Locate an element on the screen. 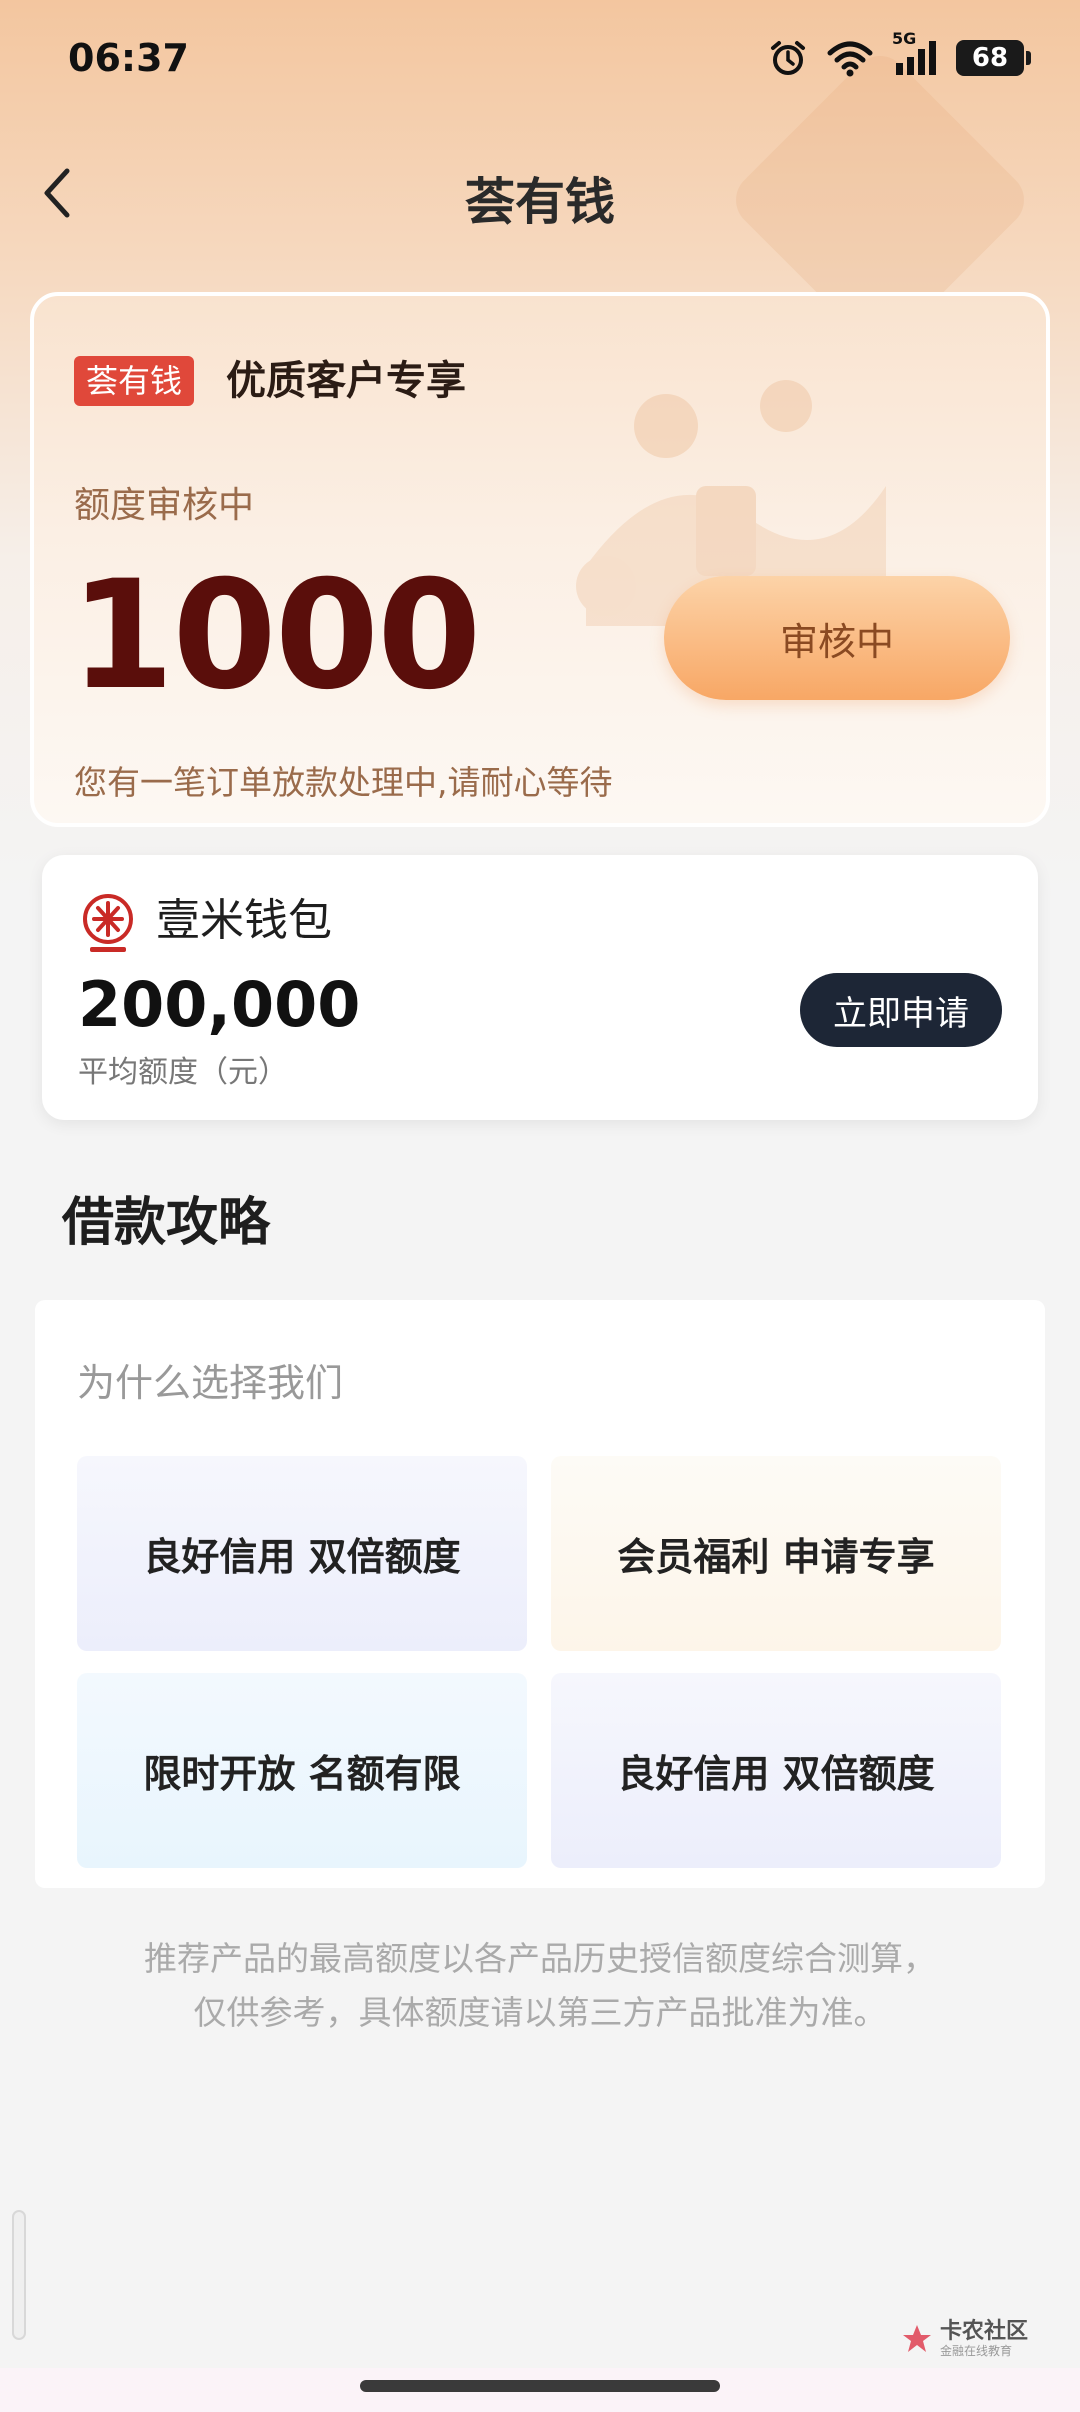 Image resolution: width=1080 pixels, height=2412 pixels. disclaimer-line: 仅供参考，具体额度请以第三方产品批准为准。 is located at coordinates (540, 2012).